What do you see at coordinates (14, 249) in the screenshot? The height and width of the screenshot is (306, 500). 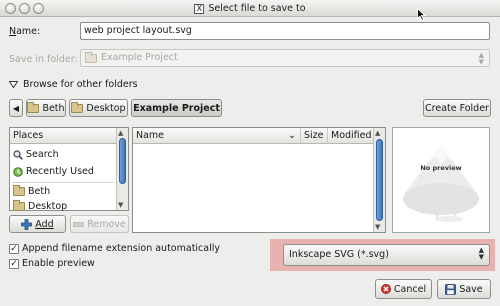 I see `append-extension-checkbox: ✓` at bounding box center [14, 249].